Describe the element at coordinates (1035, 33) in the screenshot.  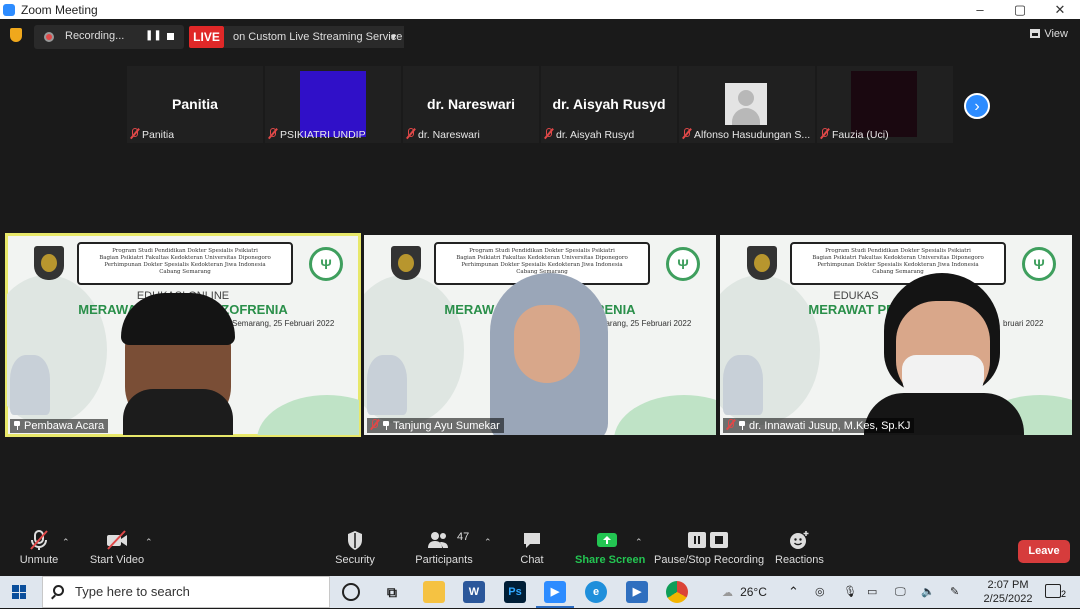
I see `view-icon` at that location.